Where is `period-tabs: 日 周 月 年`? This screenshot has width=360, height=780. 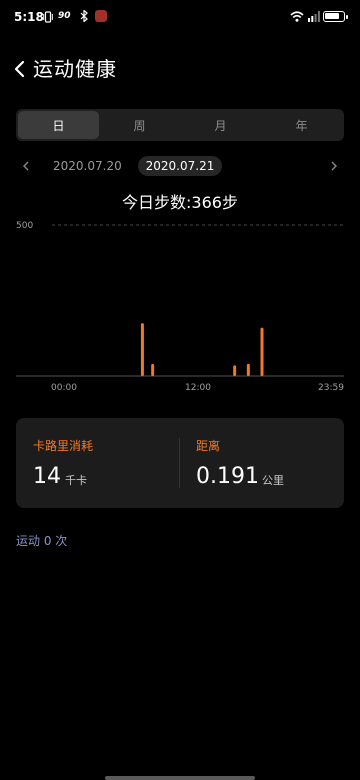
period-tabs: 日 周 月 年 is located at coordinates (180, 125).